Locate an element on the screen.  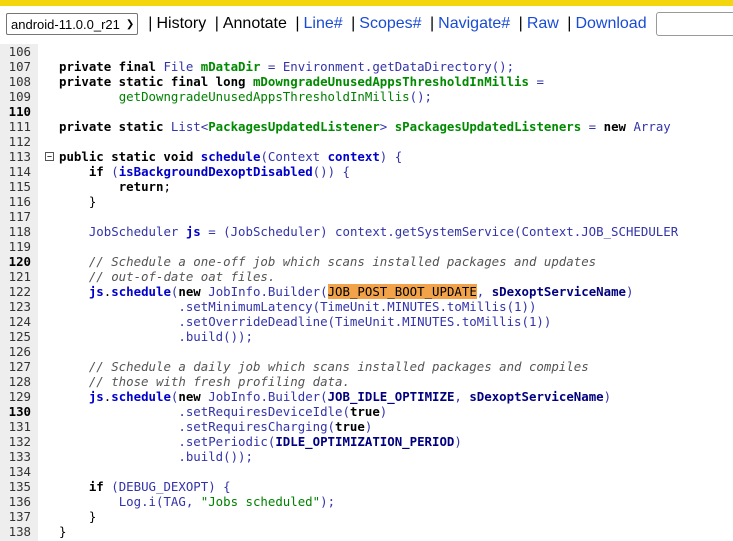
line-number: 117 is located at coordinates (15, 216).